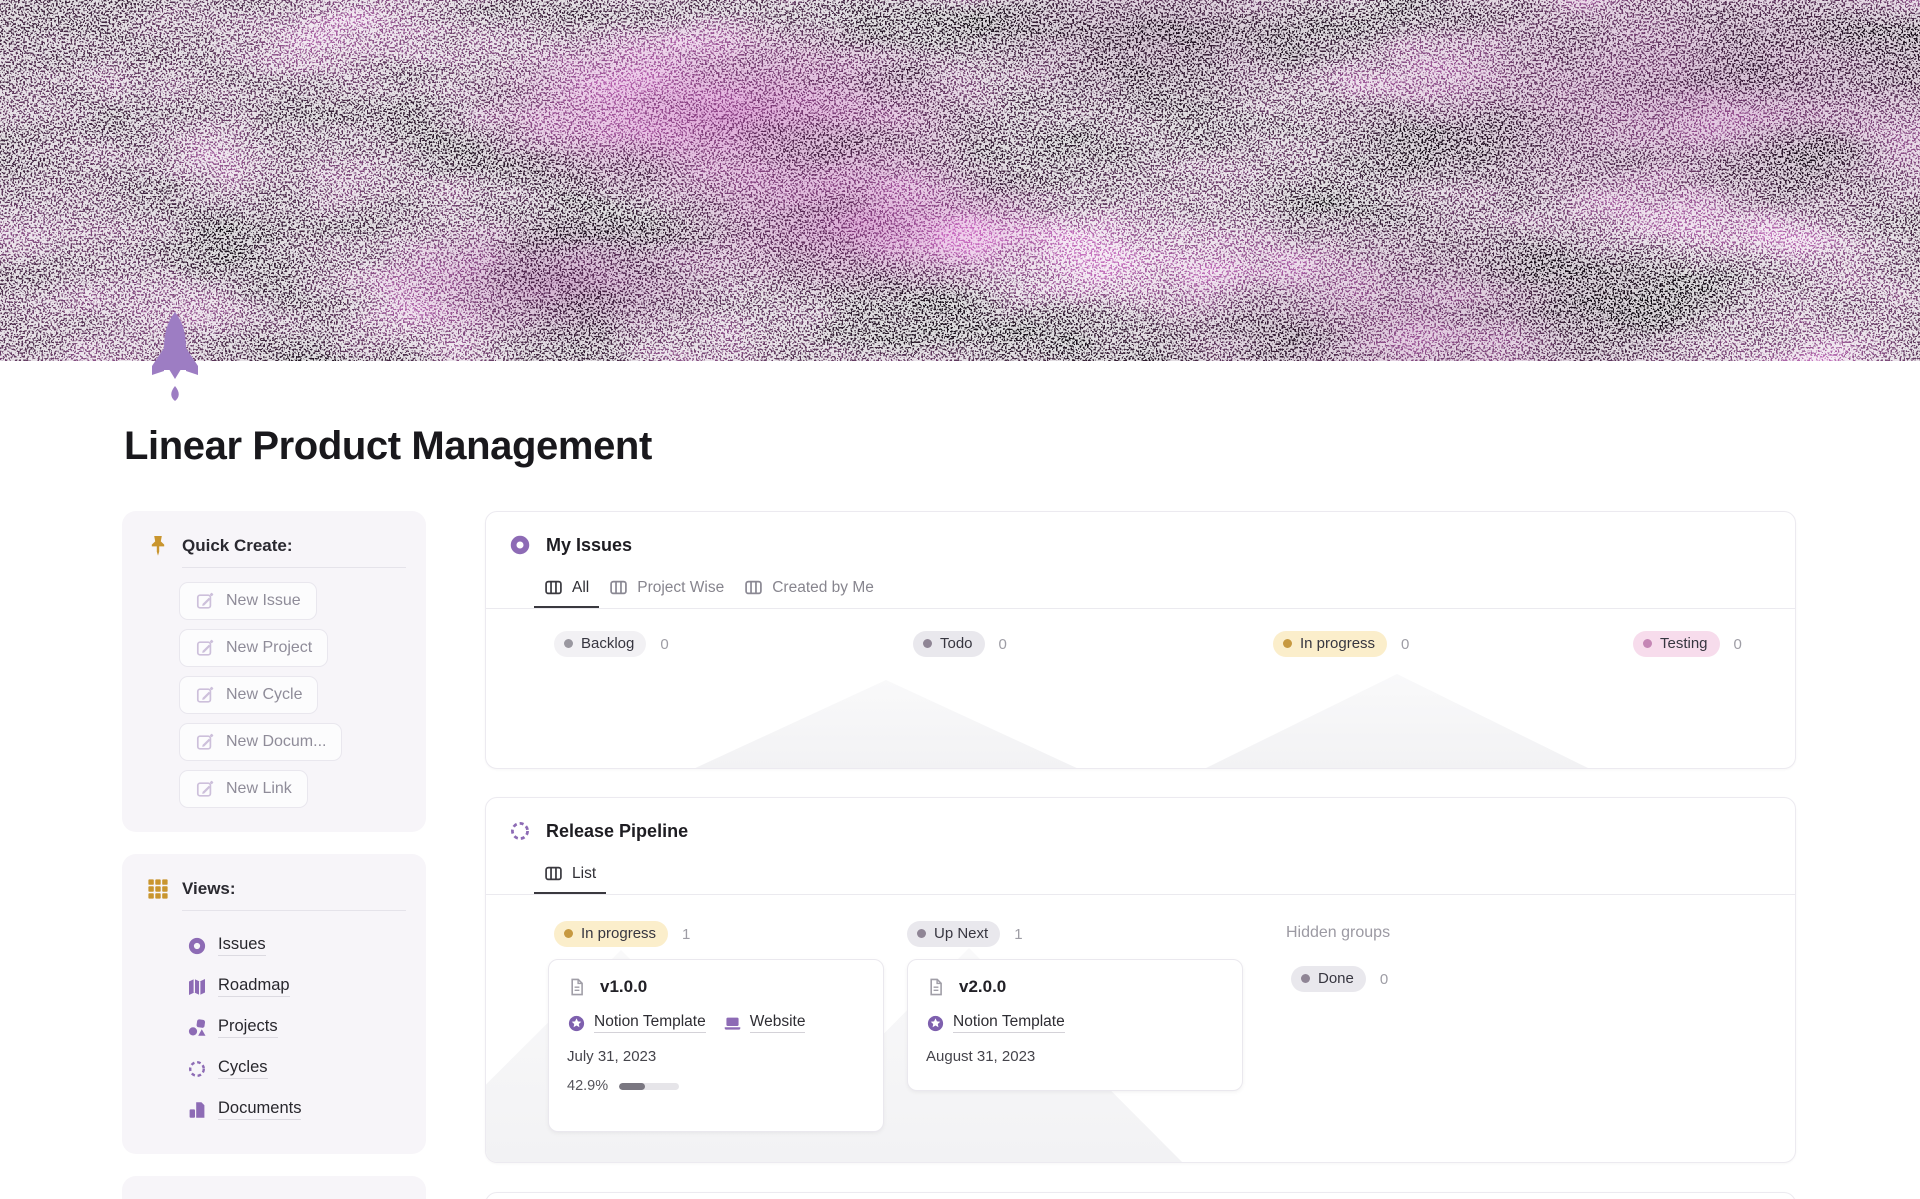  I want to click on hidden-groups-label: Hidden groups, so click(1338, 933).